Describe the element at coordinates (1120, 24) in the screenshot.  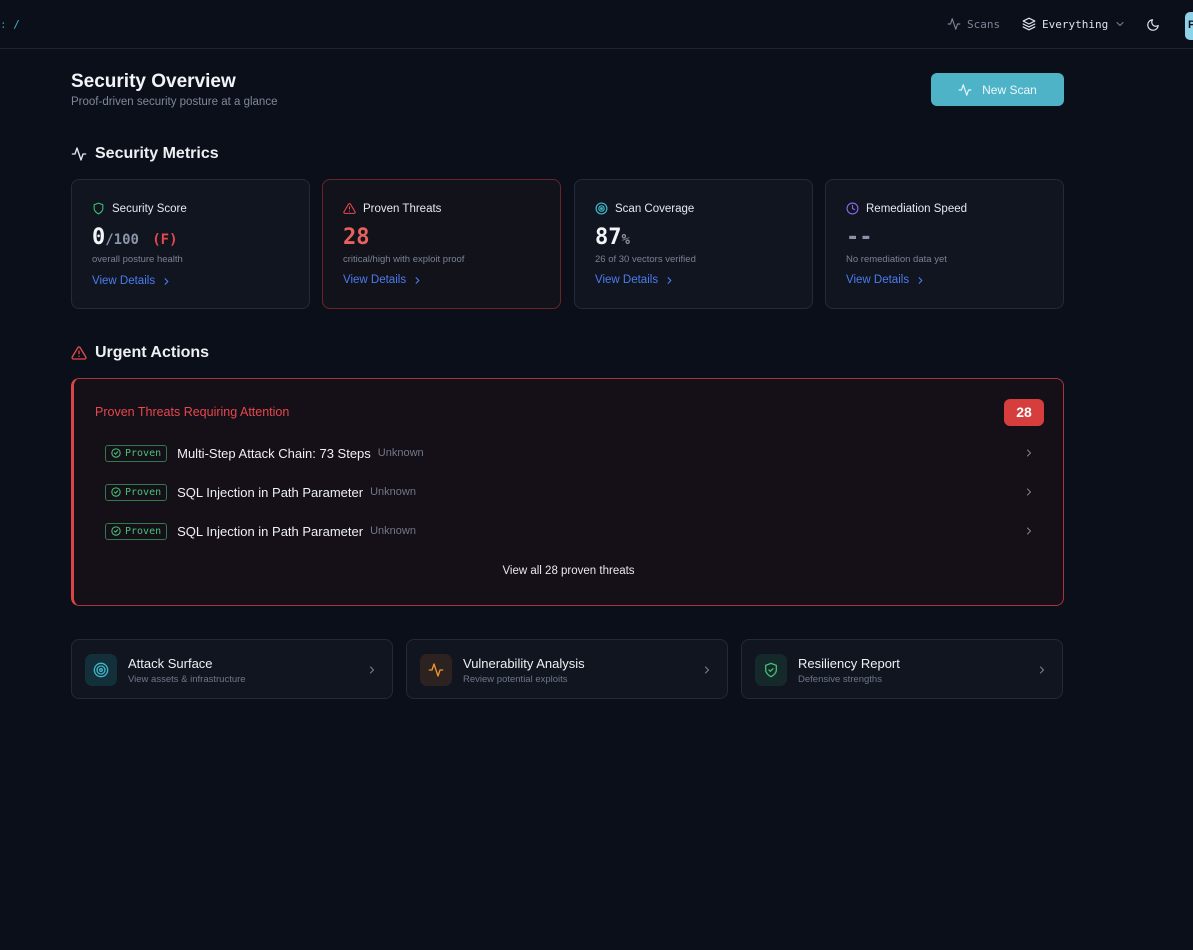
I see `chevron-down-icon` at that location.